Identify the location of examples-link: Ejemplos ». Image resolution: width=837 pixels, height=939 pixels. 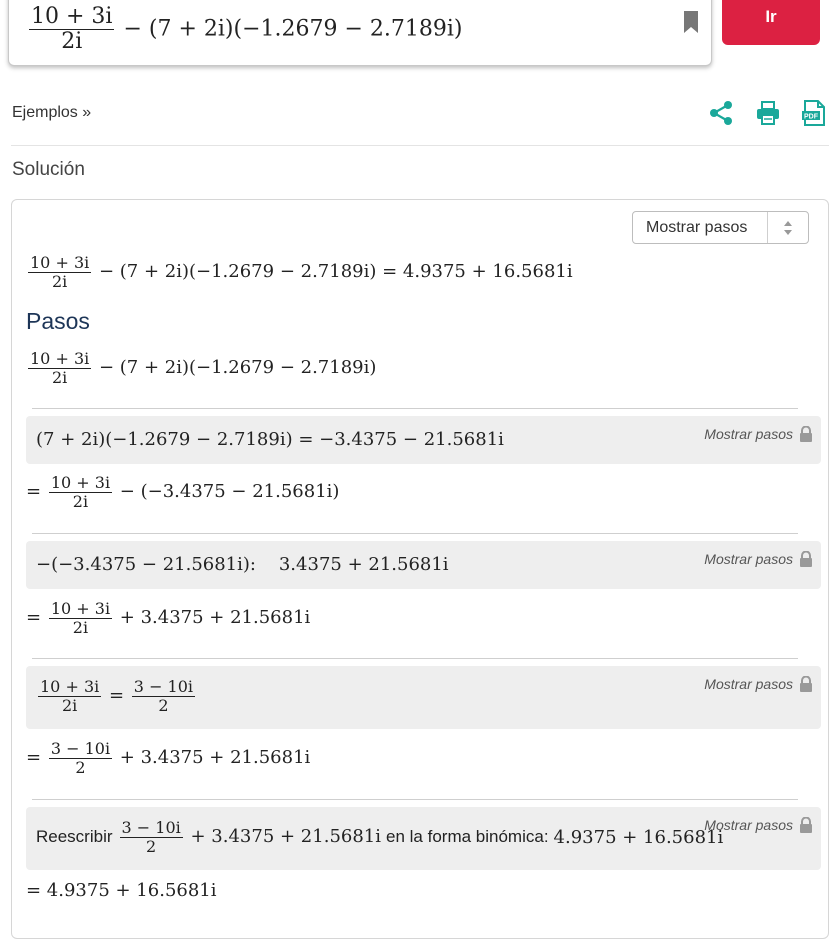
(51, 113).